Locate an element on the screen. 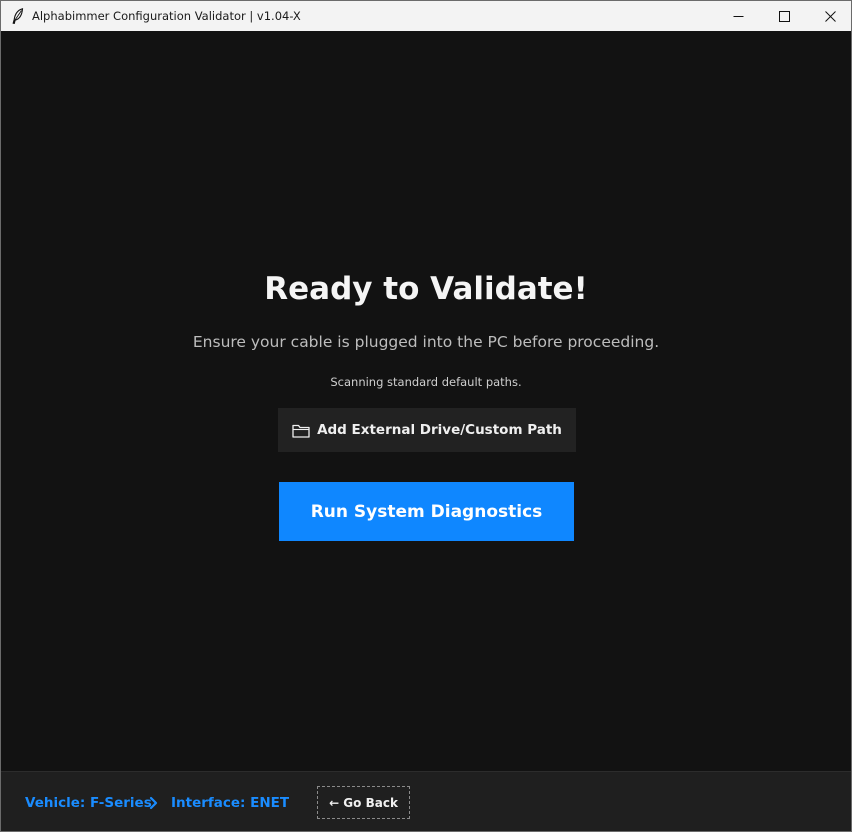 This screenshot has width=852, height=832. run-diagnostics-label: Run System Diagnostics is located at coordinates (426, 511).